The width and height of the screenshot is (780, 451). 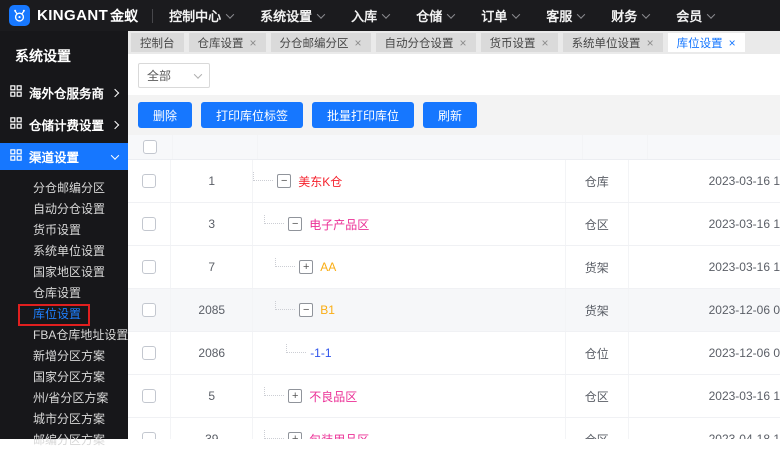 I want to click on sidebar-item-FBA仓库地址设置: FBA仓库地址设置, so click(x=64, y=335).